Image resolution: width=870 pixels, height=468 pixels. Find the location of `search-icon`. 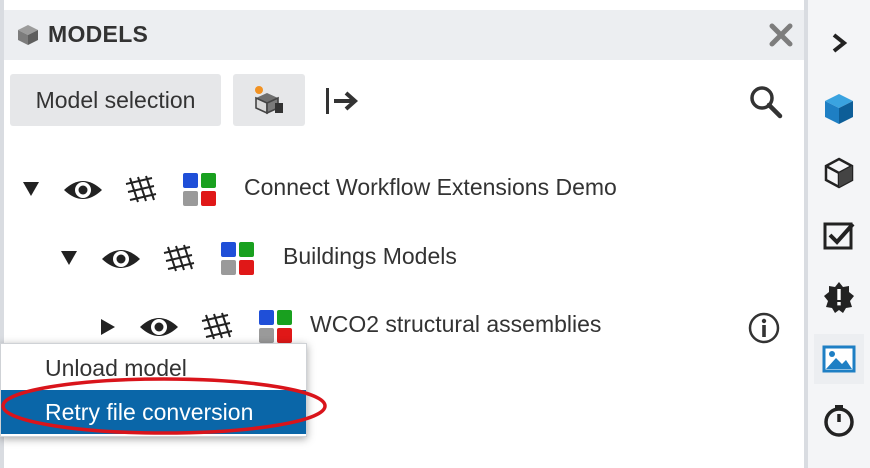

search-icon is located at coordinates (766, 102).